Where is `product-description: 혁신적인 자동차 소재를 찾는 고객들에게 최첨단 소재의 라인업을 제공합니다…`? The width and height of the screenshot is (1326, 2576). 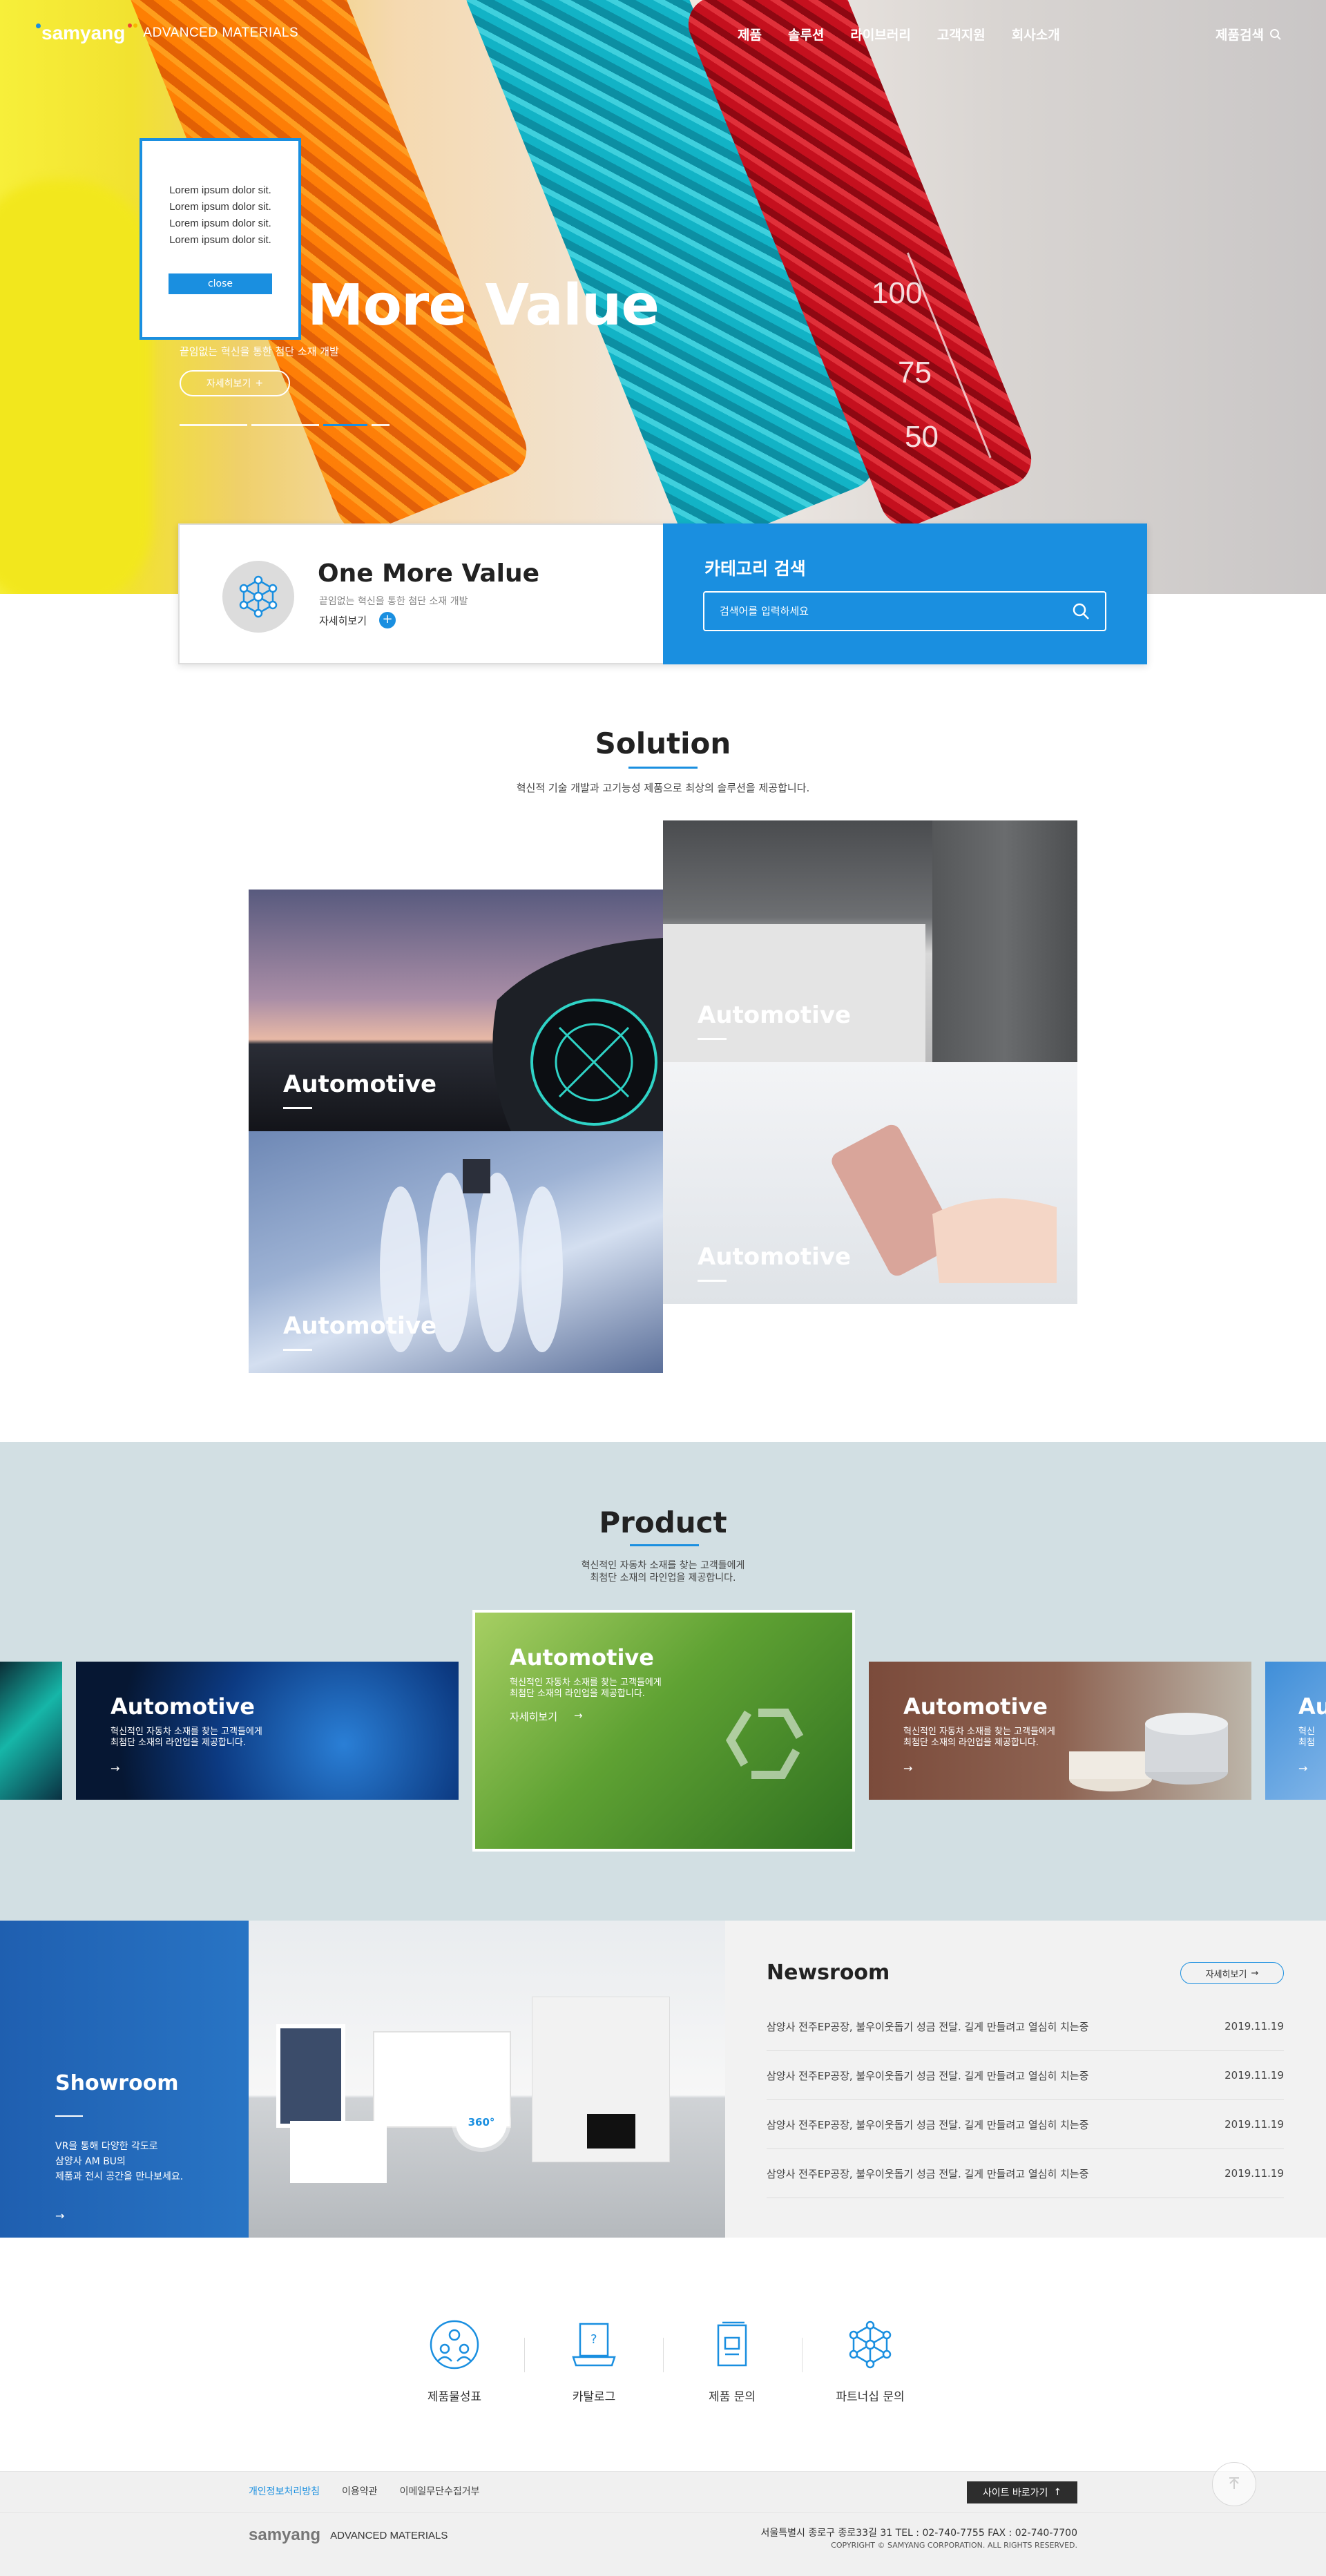 product-description: 혁신적인 자동차 소재를 찾는 고객들에게 최첨단 소재의 라인업을 제공합니다… is located at coordinates (663, 1571).